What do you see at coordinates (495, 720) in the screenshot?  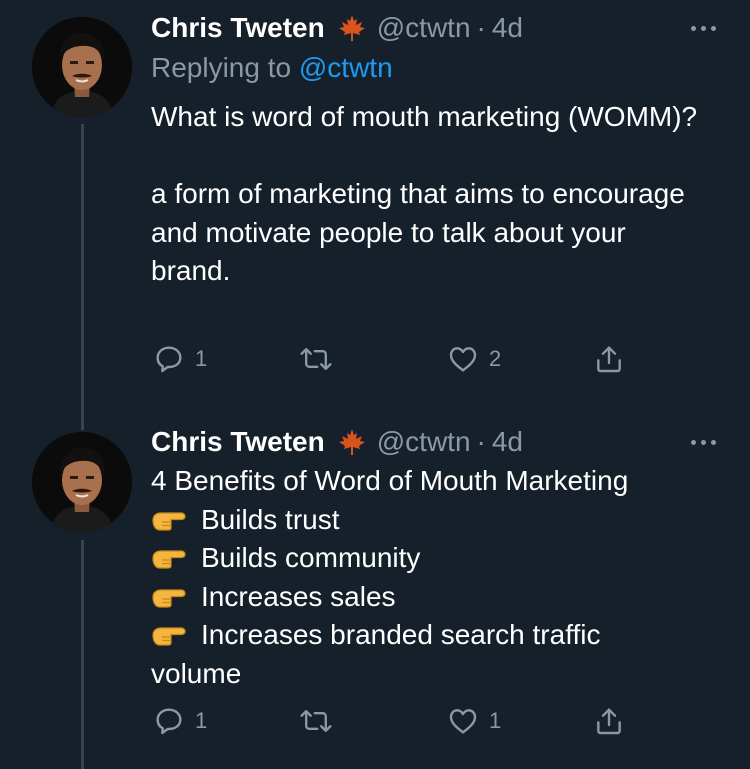 I see `like-count: 1` at bounding box center [495, 720].